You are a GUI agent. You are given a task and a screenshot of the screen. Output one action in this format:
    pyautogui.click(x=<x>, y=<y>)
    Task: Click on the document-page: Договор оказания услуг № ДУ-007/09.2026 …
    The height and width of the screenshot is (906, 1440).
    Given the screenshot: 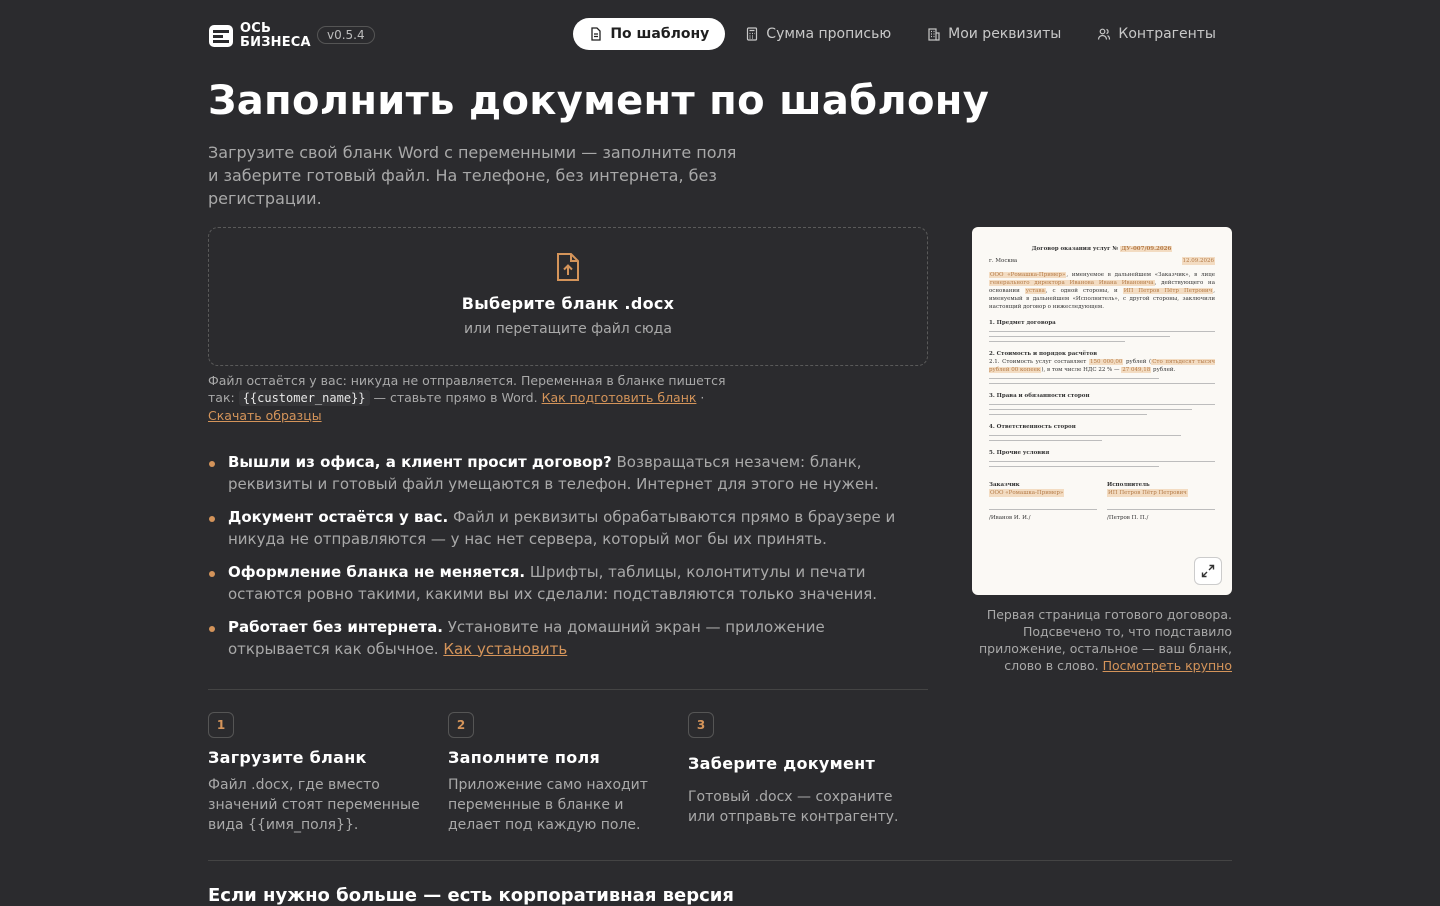 What is the action you would take?
    pyautogui.click(x=1102, y=383)
    